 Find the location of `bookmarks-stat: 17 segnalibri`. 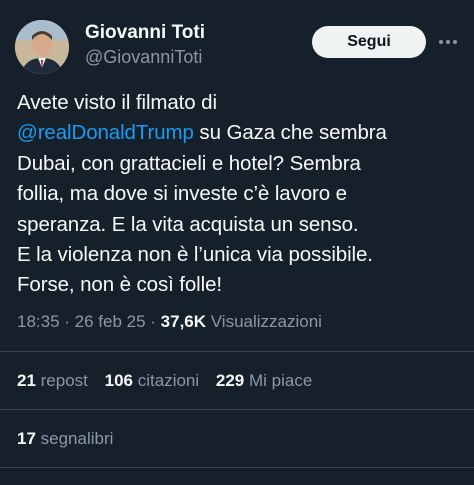

bookmarks-stat: 17 segnalibri is located at coordinates (65, 439).